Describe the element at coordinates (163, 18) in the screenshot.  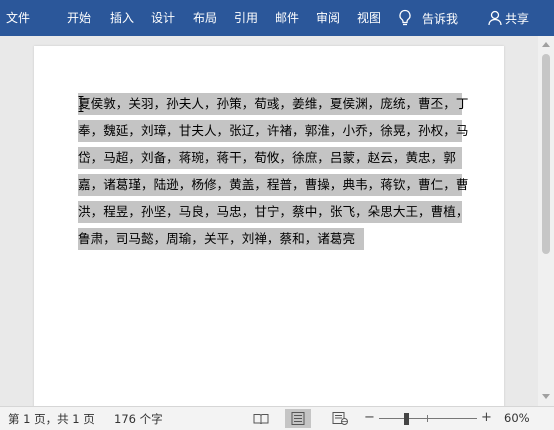
I see `tab-design: 设计` at that location.